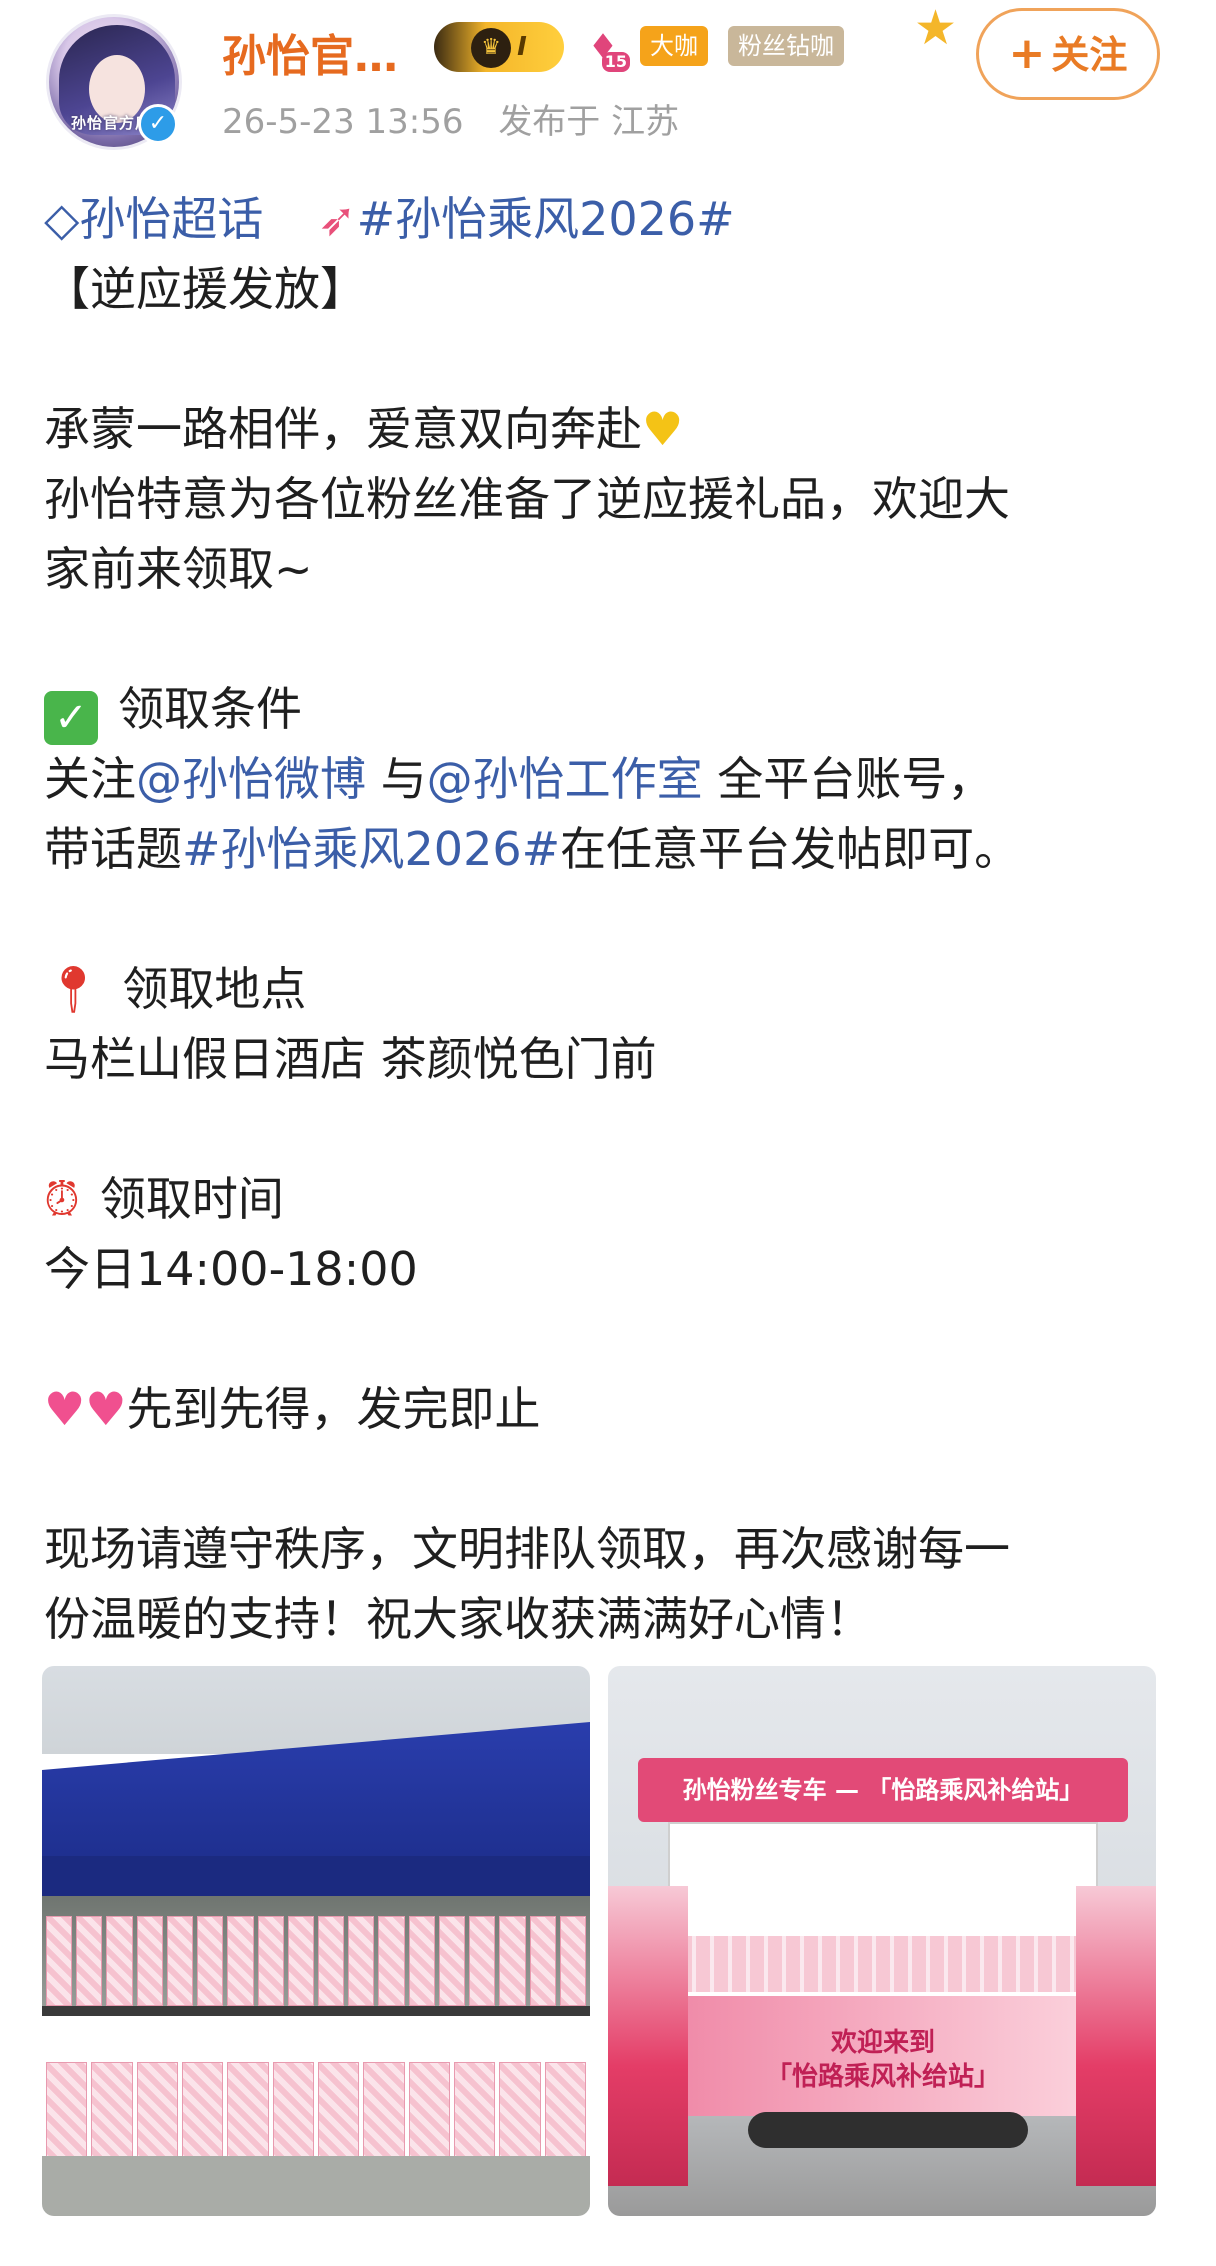  What do you see at coordinates (458, 1619) in the screenshot?
I see `closing-line2: 份温暖的支持！祝大家收获满满好心情！` at bounding box center [458, 1619].